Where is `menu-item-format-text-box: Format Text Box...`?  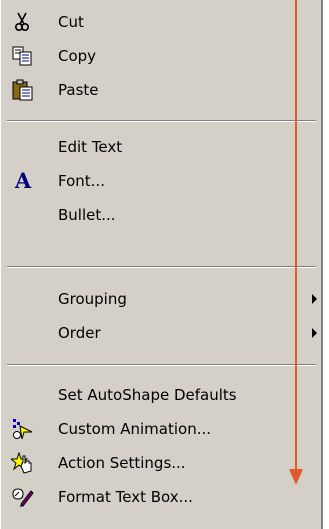 menu-item-format-text-box: Format Text Box... is located at coordinates (161, 497).